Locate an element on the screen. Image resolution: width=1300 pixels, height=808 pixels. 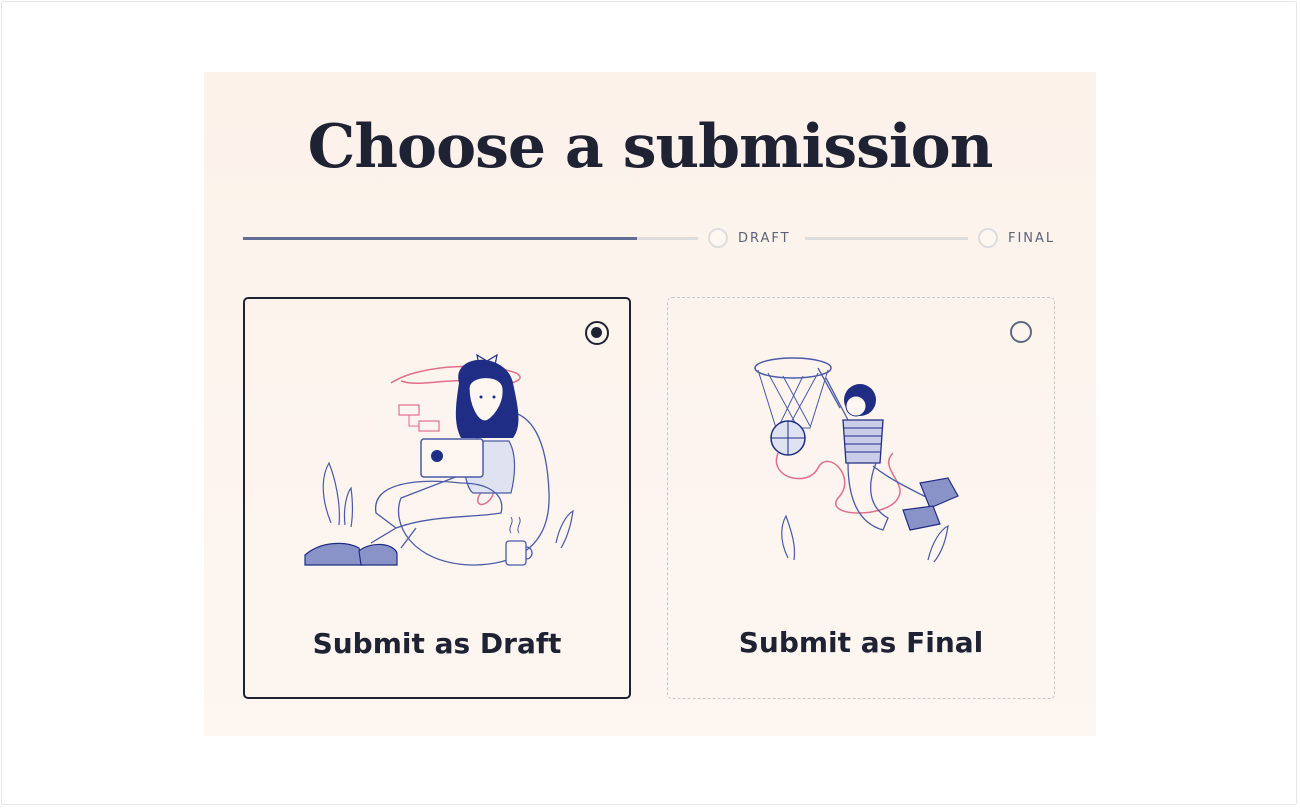
step-draft-circle is located at coordinates (718, 238).